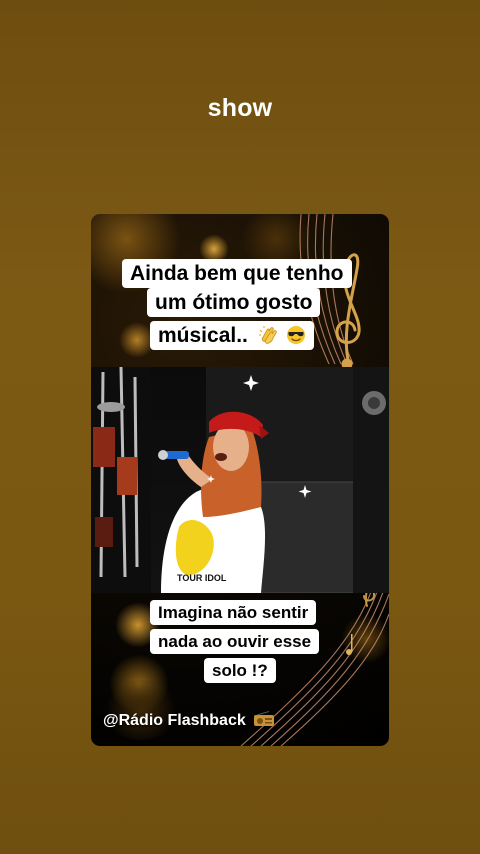  I want to click on overlay-text-line: músical.., so click(232, 335).